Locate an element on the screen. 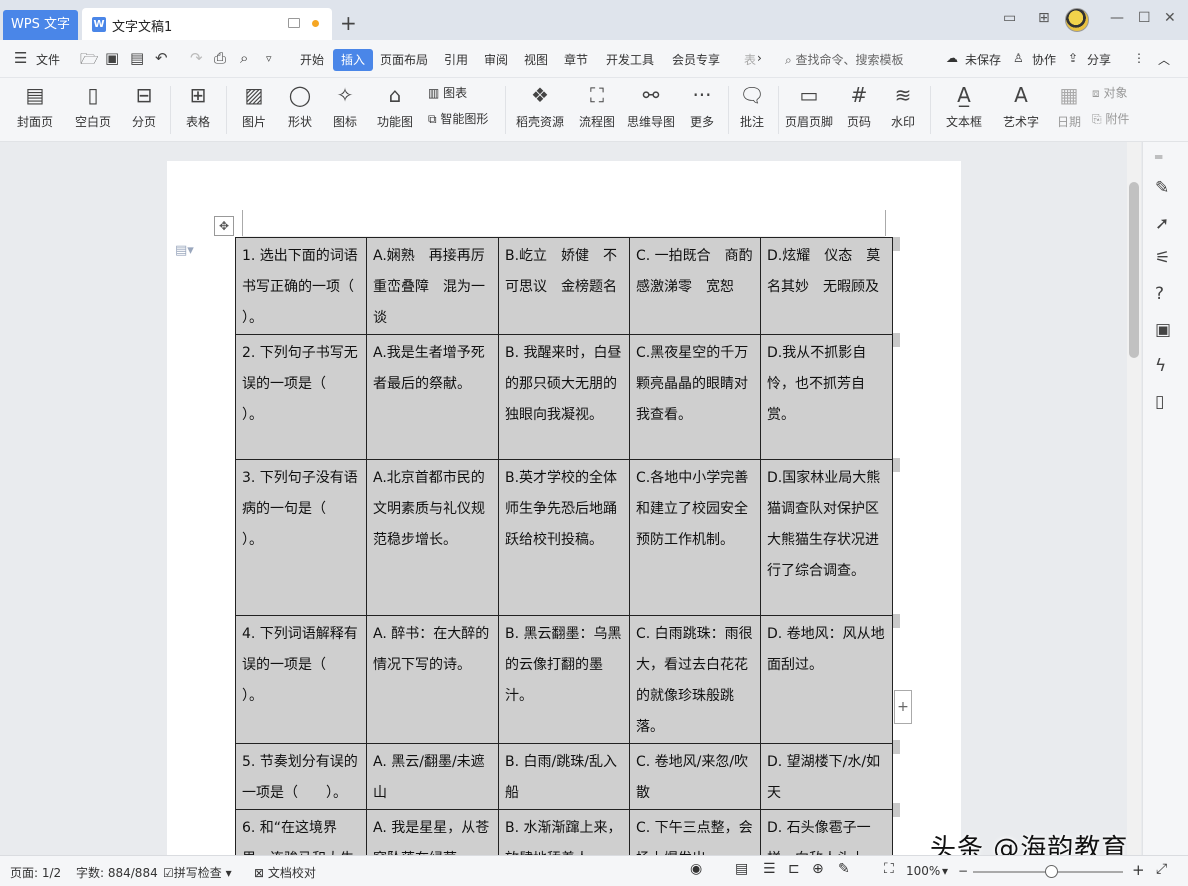 The height and width of the screenshot is (886, 1188). save-as-icon: ▤ is located at coordinates (137, 58).